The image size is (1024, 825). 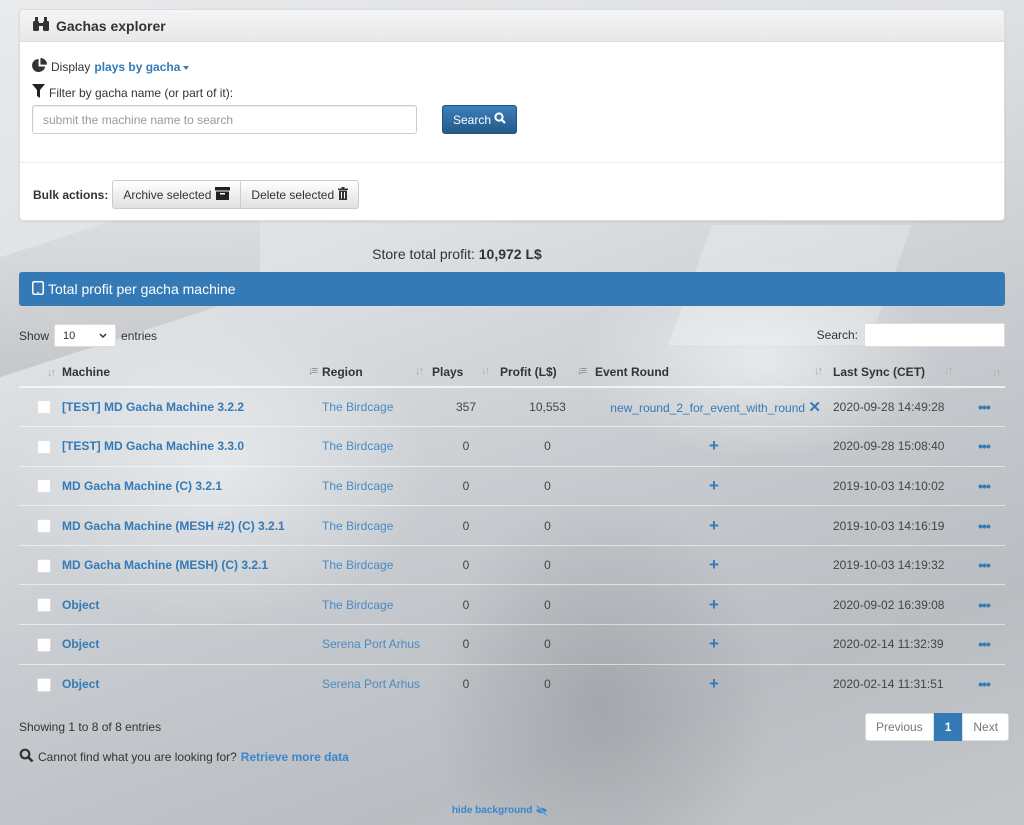 What do you see at coordinates (300, 194) in the screenshot?
I see `delete-selected-button: Delete selected` at bounding box center [300, 194].